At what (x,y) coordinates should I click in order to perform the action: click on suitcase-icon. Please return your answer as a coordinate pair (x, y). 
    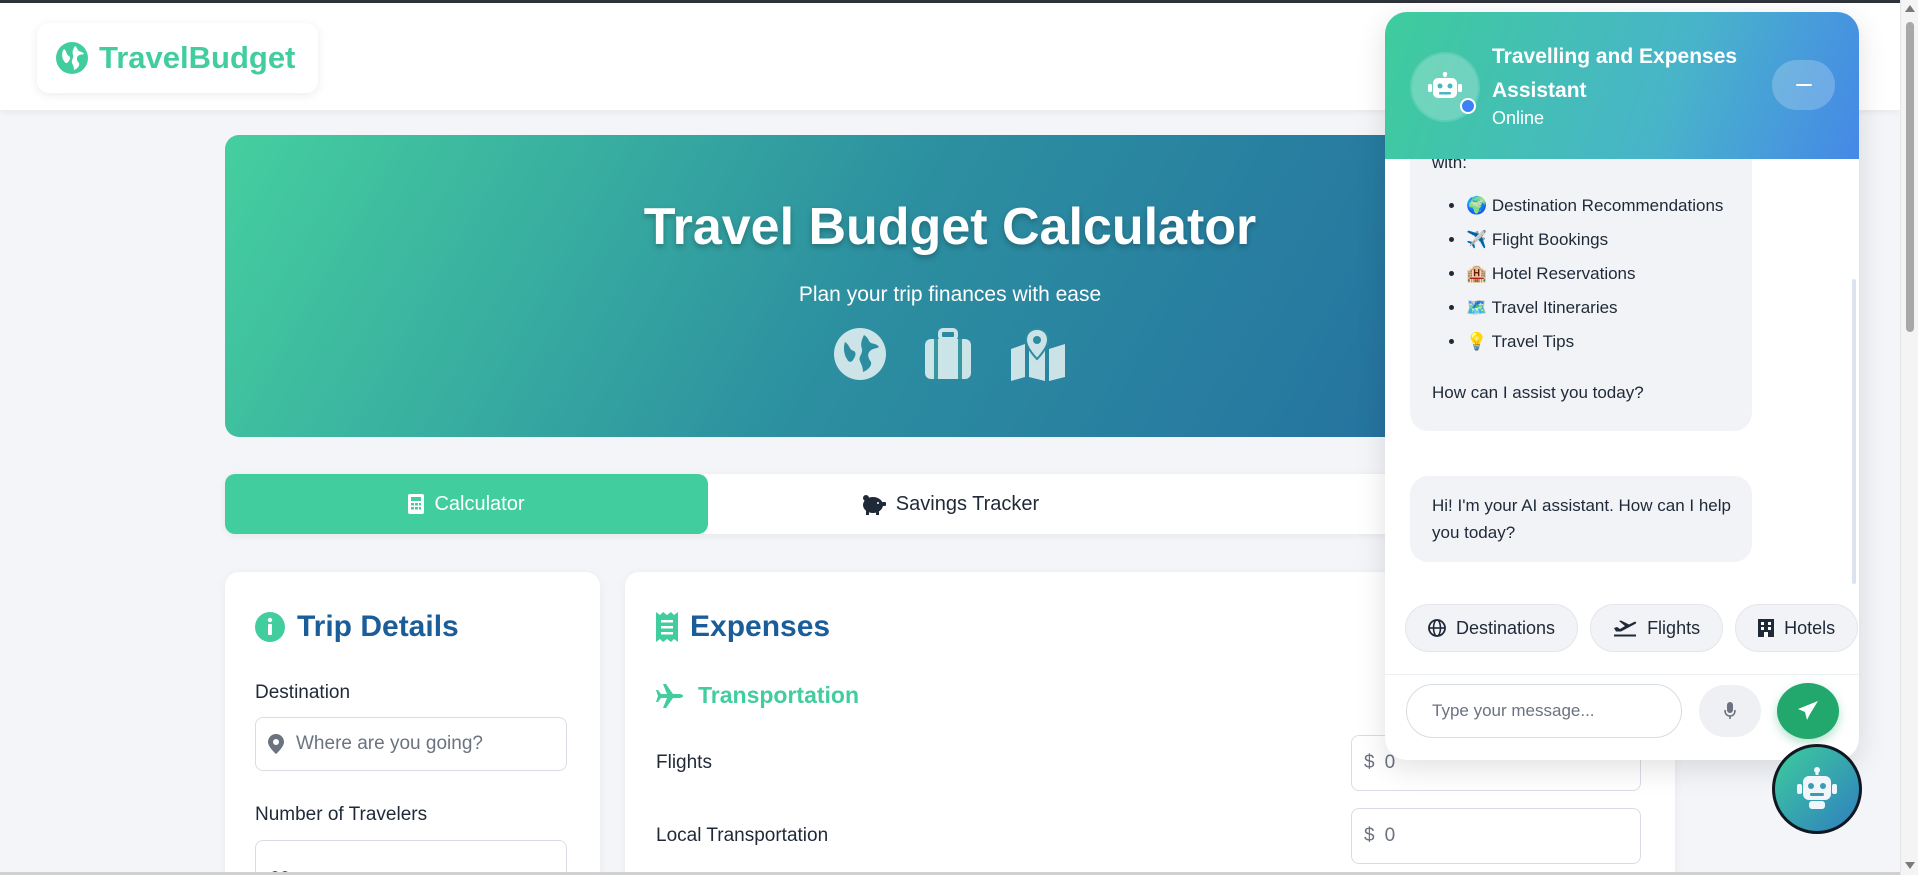
    Looking at the image, I should click on (948, 353).